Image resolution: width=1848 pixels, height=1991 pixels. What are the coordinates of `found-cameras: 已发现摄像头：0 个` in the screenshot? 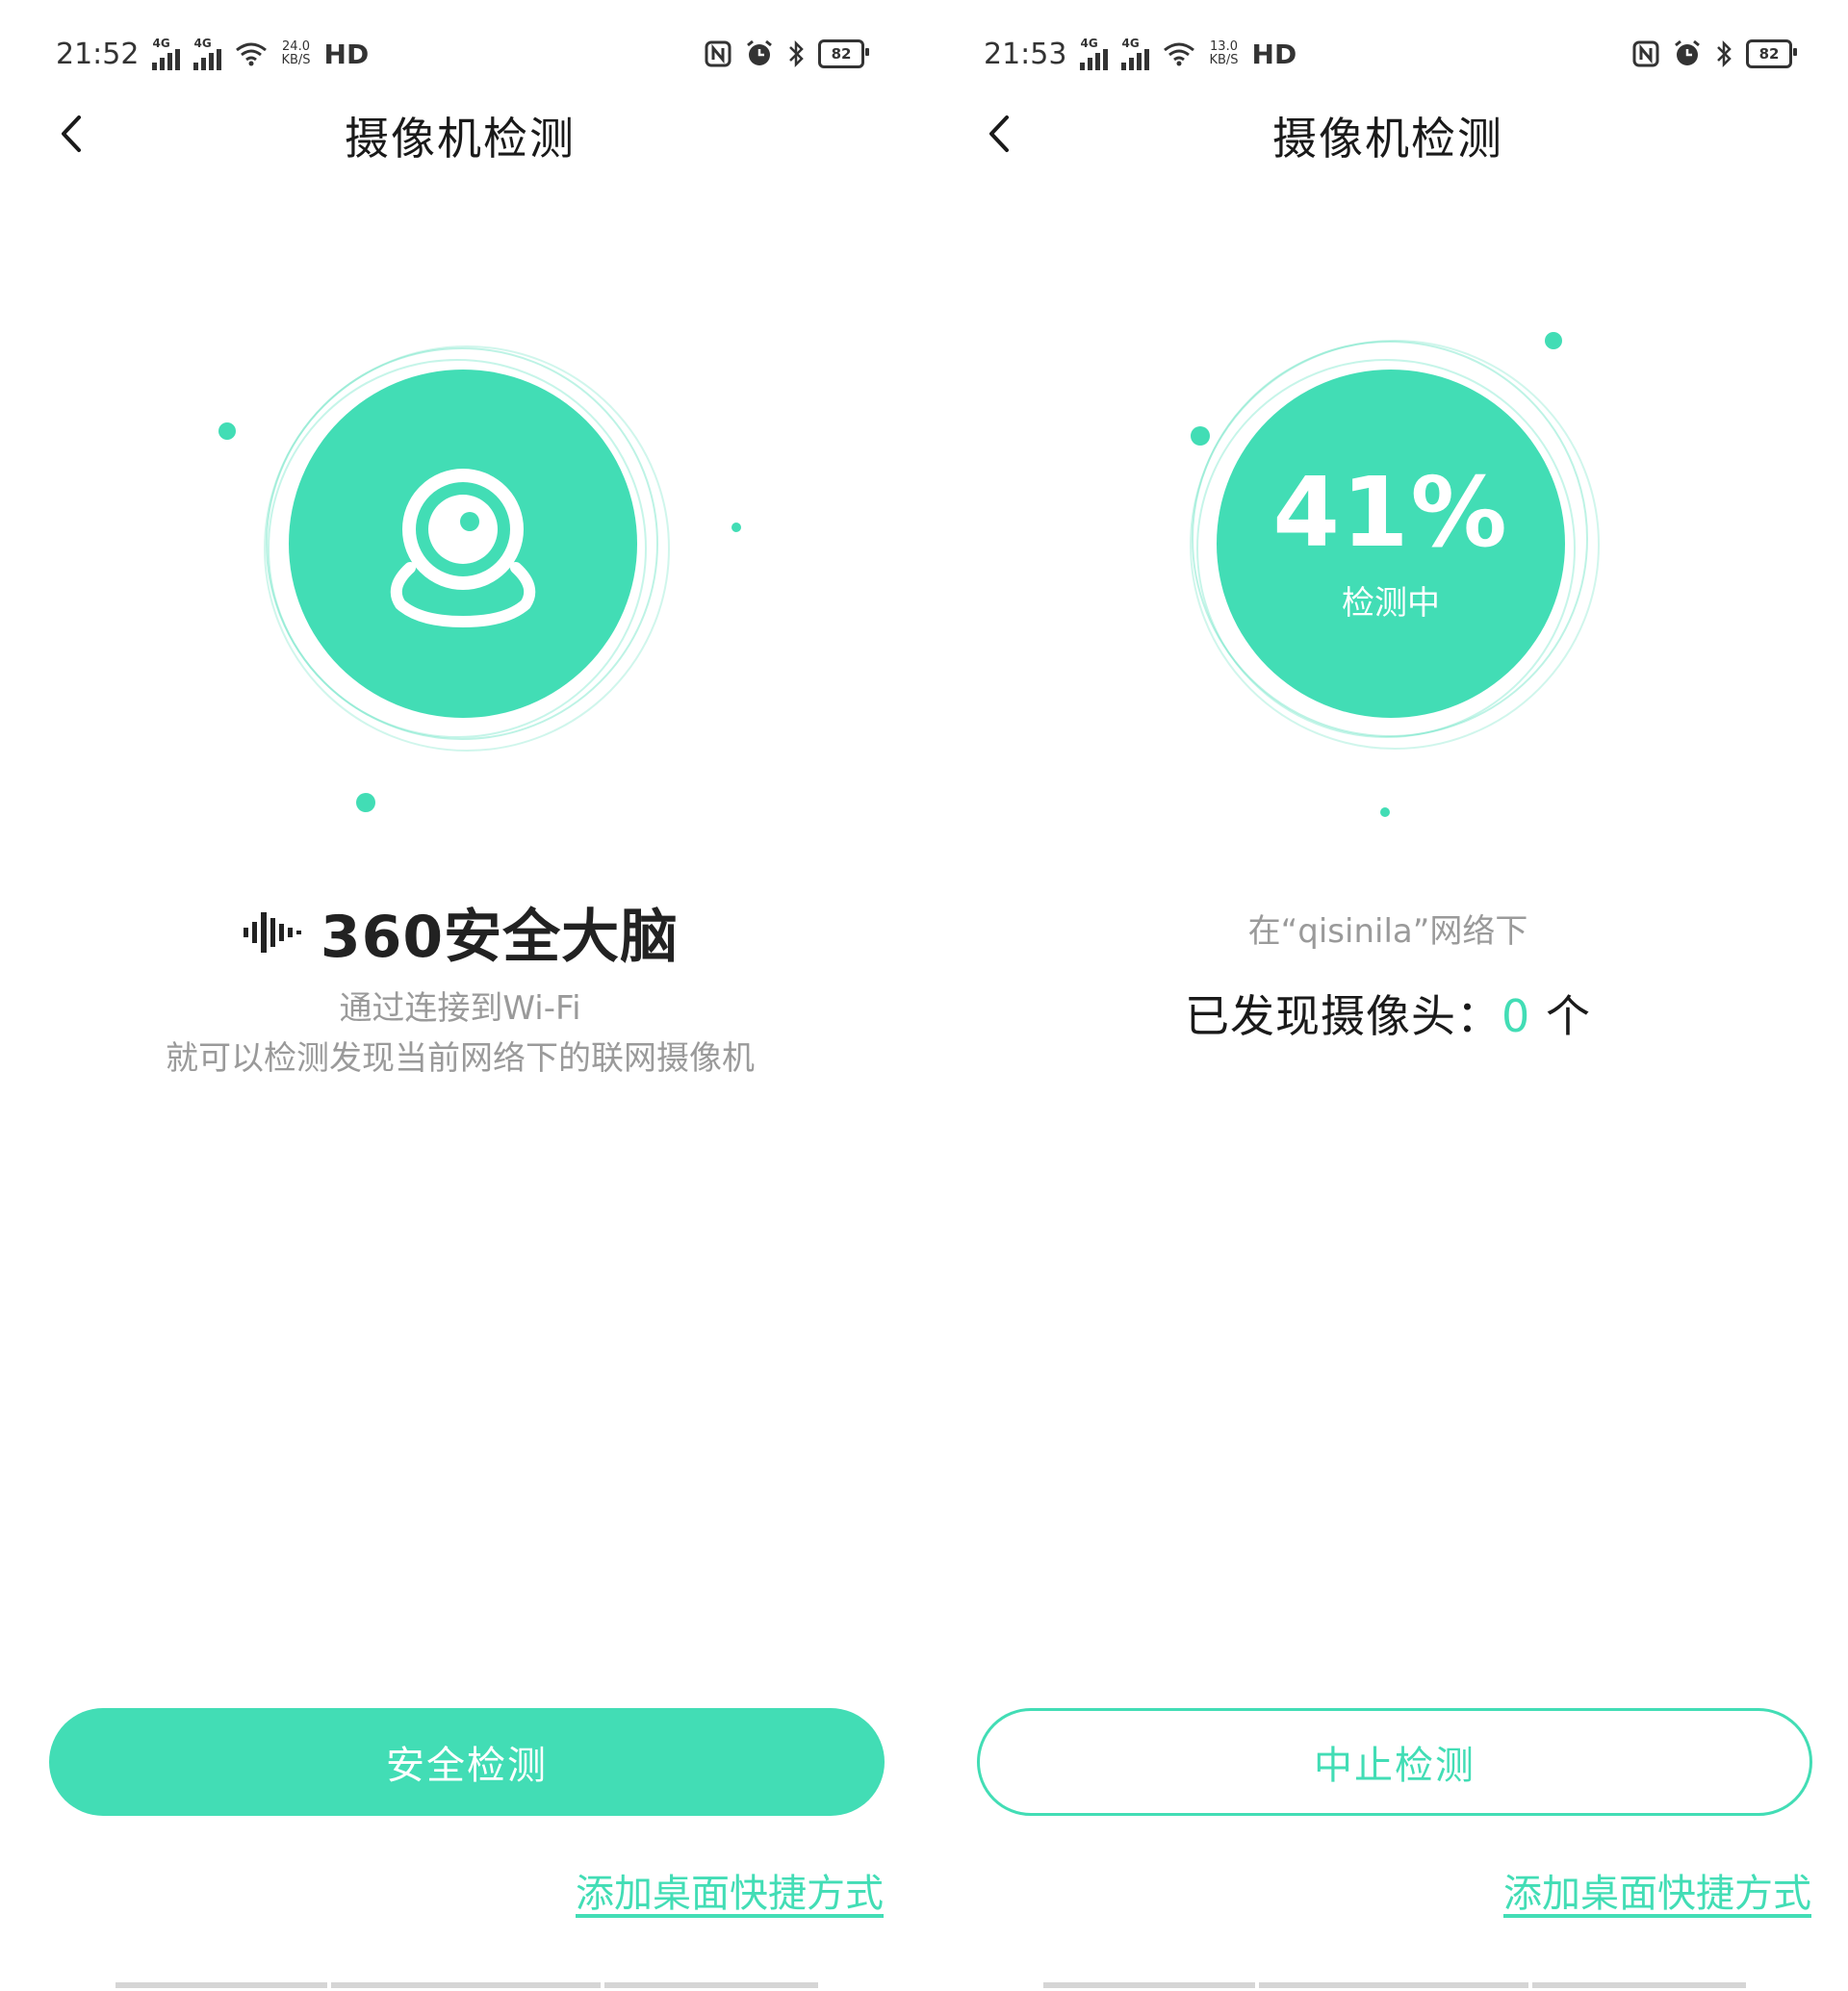 It's located at (1388, 1014).